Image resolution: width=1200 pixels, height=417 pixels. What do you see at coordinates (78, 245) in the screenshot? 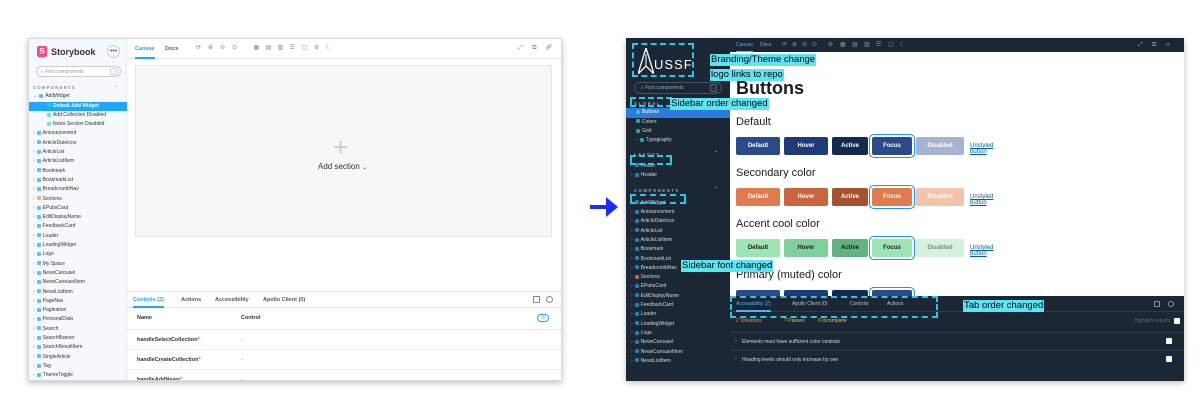
I see `sidebar-item: › LoadingWidget` at bounding box center [78, 245].